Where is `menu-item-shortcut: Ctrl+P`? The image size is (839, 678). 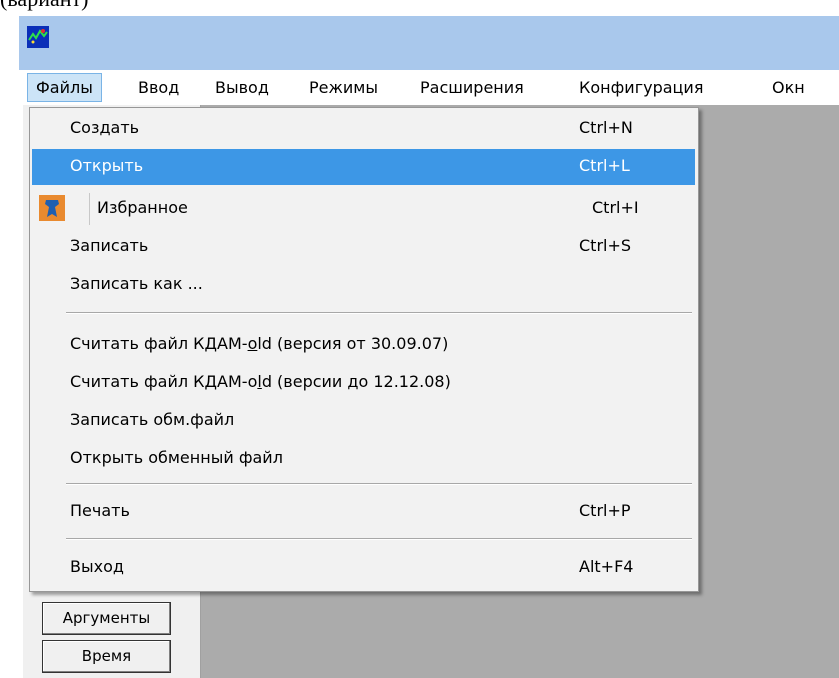 menu-item-shortcut: Ctrl+P is located at coordinates (605, 510).